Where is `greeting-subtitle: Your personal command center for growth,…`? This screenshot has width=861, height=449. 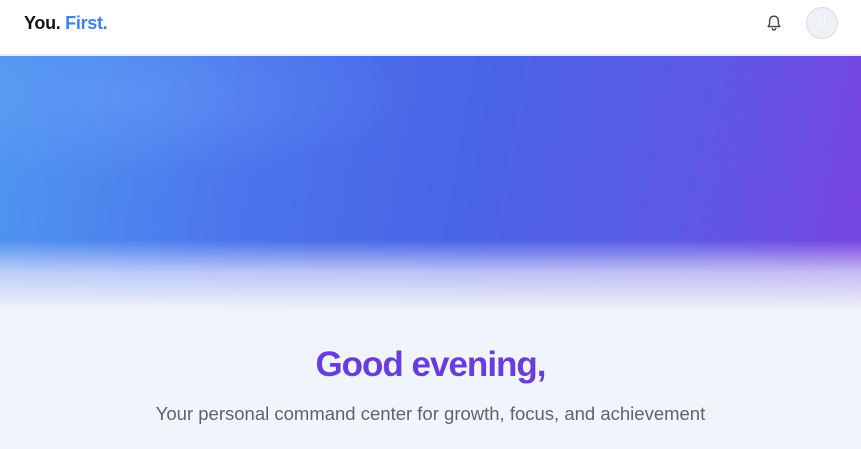
greeting-subtitle: Your personal command center for growth,… is located at coordinates (430, 413).